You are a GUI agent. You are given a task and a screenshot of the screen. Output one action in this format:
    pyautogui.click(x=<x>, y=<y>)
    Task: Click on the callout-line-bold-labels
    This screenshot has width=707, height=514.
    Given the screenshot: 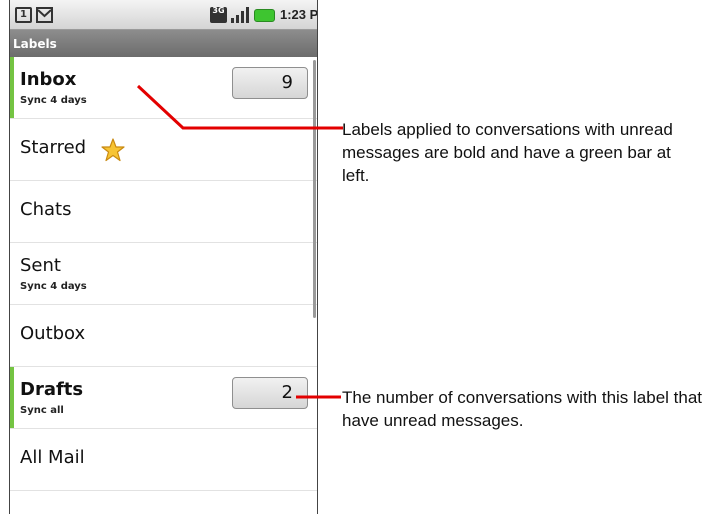 What is the action you would take?
    pyautogui.click(x=239, y=107)
    